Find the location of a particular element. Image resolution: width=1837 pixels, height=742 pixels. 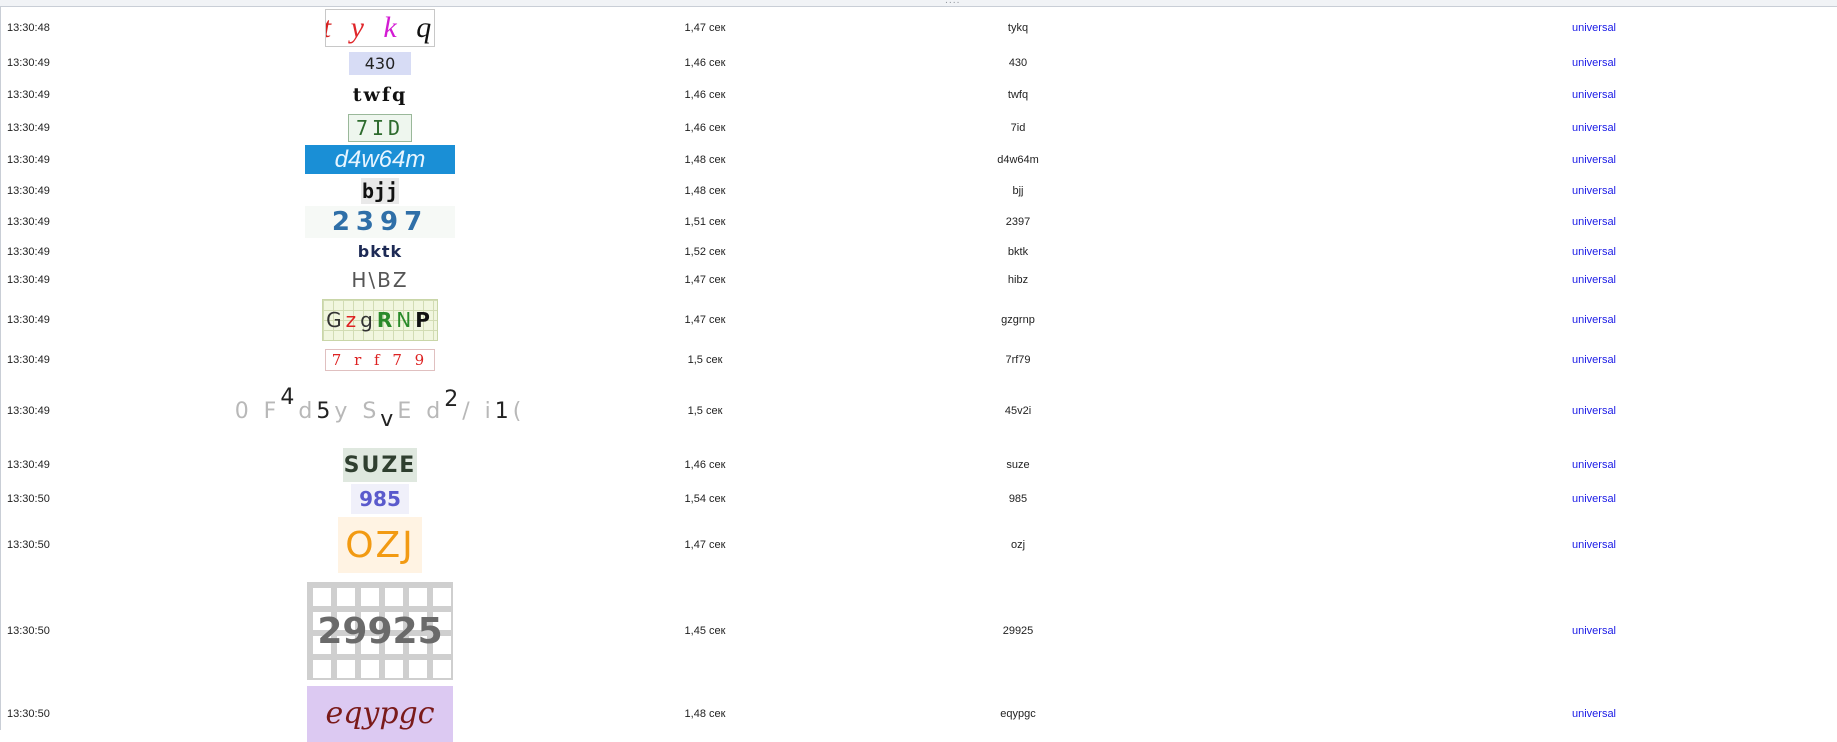

answer-cell: twfq is located at coordinates (1018, 95).